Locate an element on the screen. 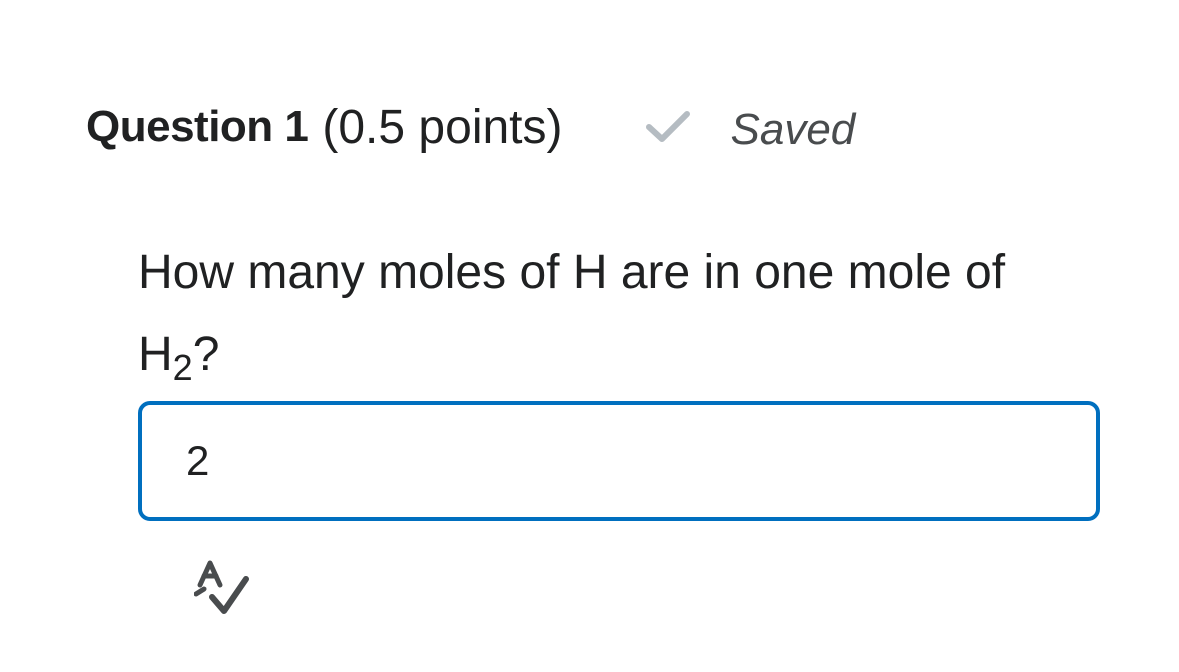 This screenshot has height=672, width=1179. question-points: (0.5 points) is located at coordinates (442, 127).